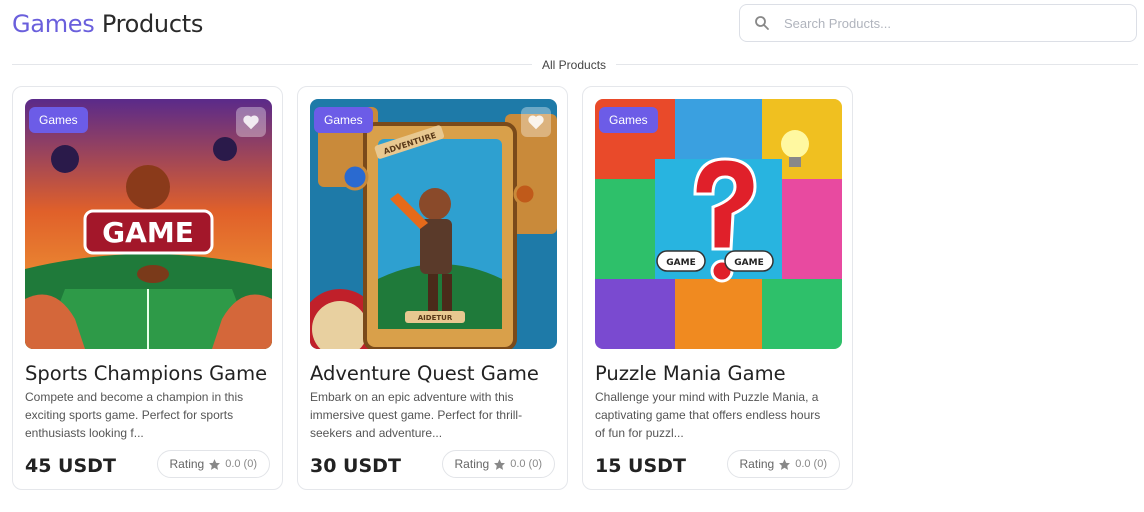 This screenshot has width=1144, height=512. Describe the element at coordinates (53, 24) in the screenshot. I see `title-accent: Games` at that location.